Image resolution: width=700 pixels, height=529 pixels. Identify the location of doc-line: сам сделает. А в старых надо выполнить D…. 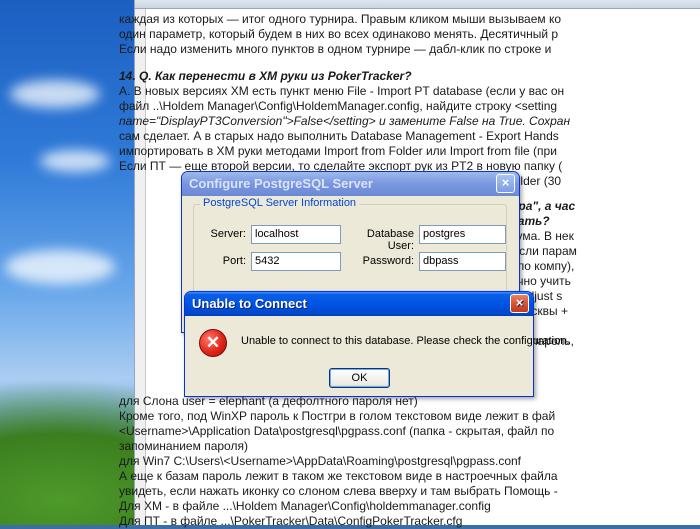
(339, 136).